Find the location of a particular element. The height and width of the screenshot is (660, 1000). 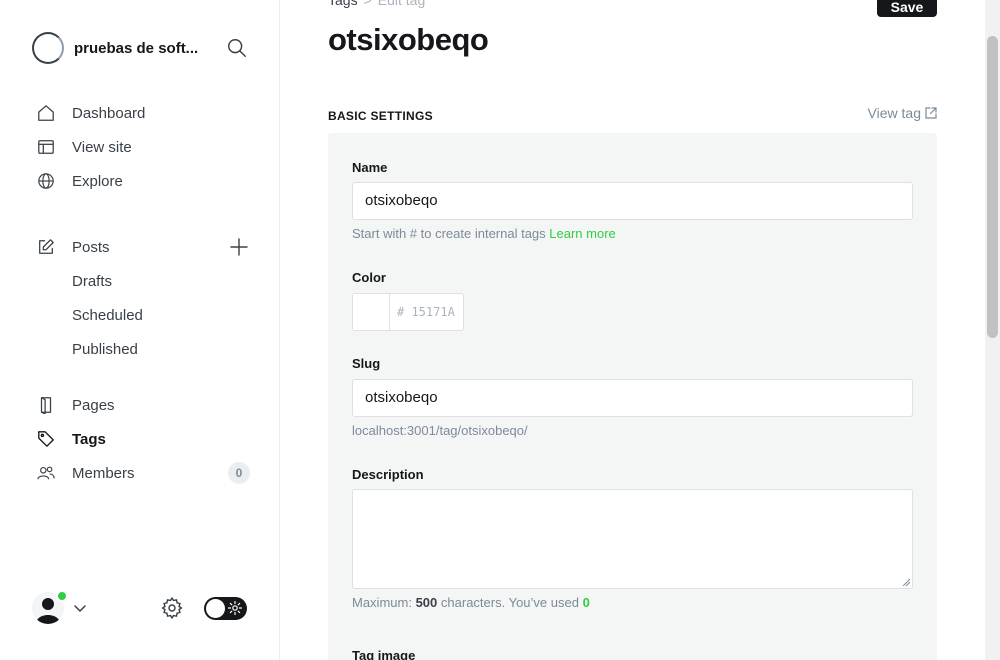

description-label: Description is located at coordinates (388, 474).